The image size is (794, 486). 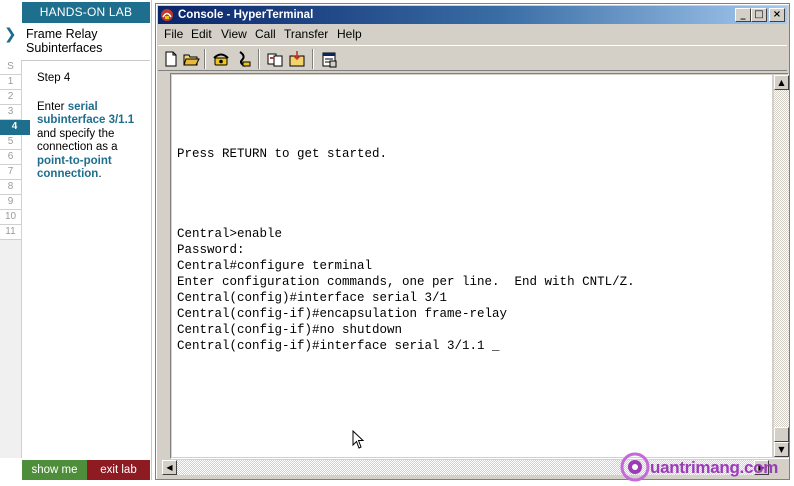 What do you see at coordinates (11, 349) in the screenshot?
I see `step-list-gutter` at bounding box center [11, 349].